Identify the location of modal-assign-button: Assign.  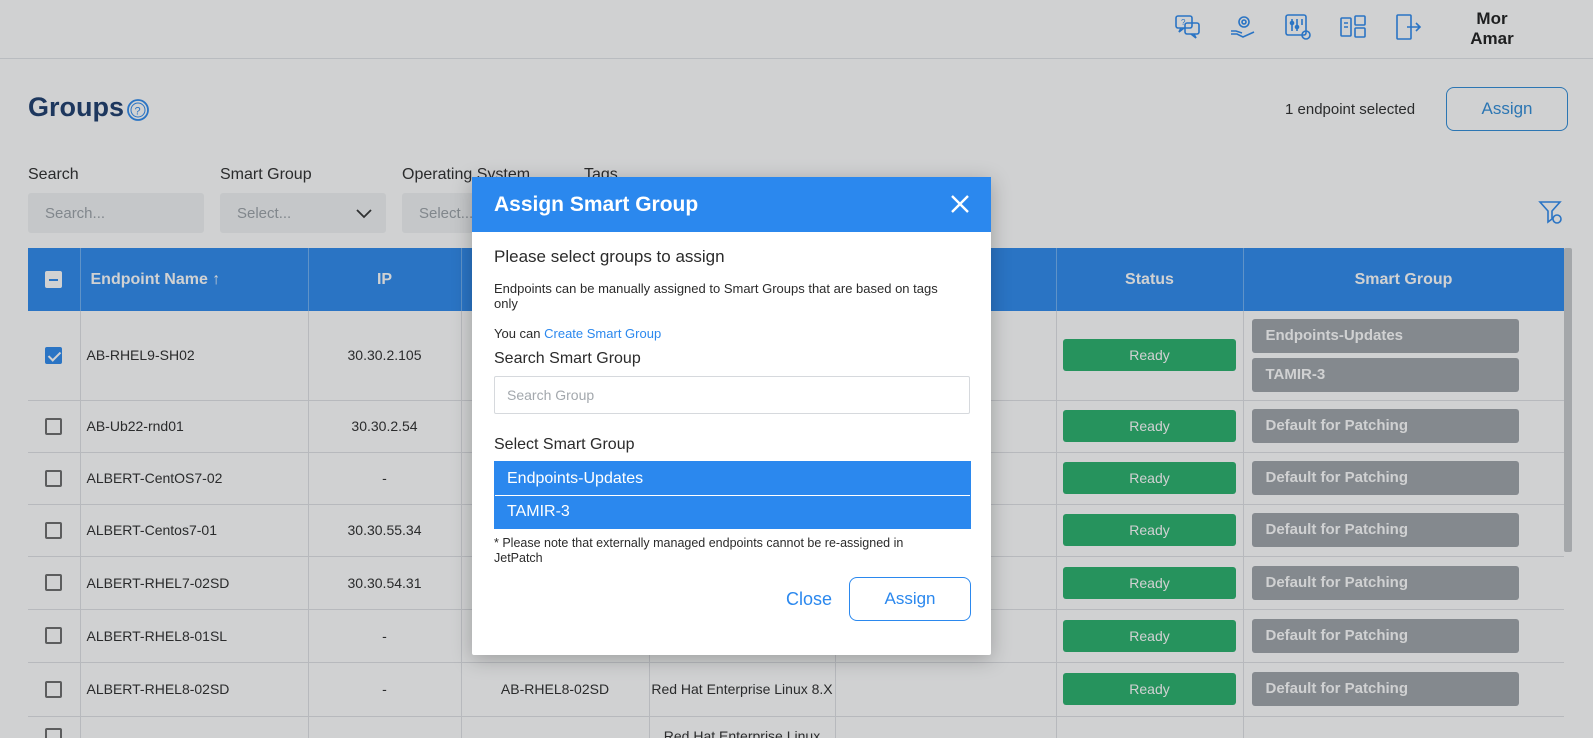
(910, 599).